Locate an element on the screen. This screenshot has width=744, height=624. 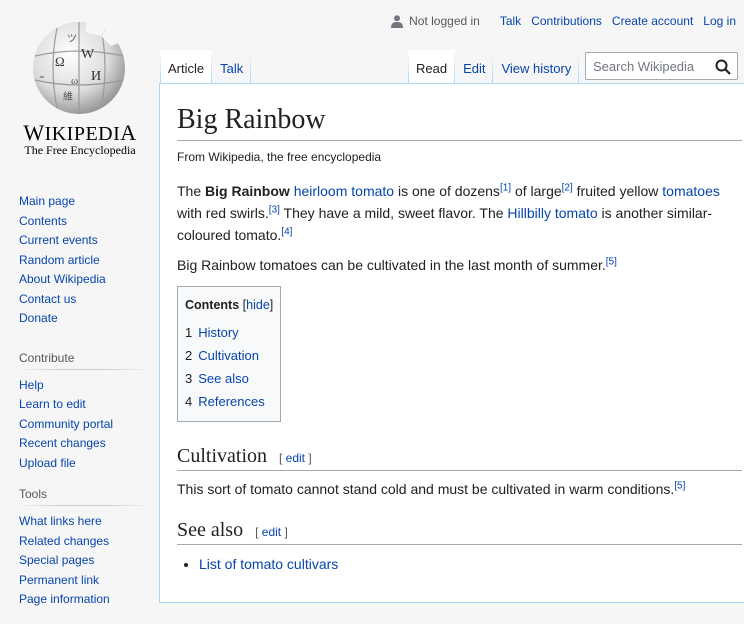
ref-4: [4] is located at coordinates (286, 232).